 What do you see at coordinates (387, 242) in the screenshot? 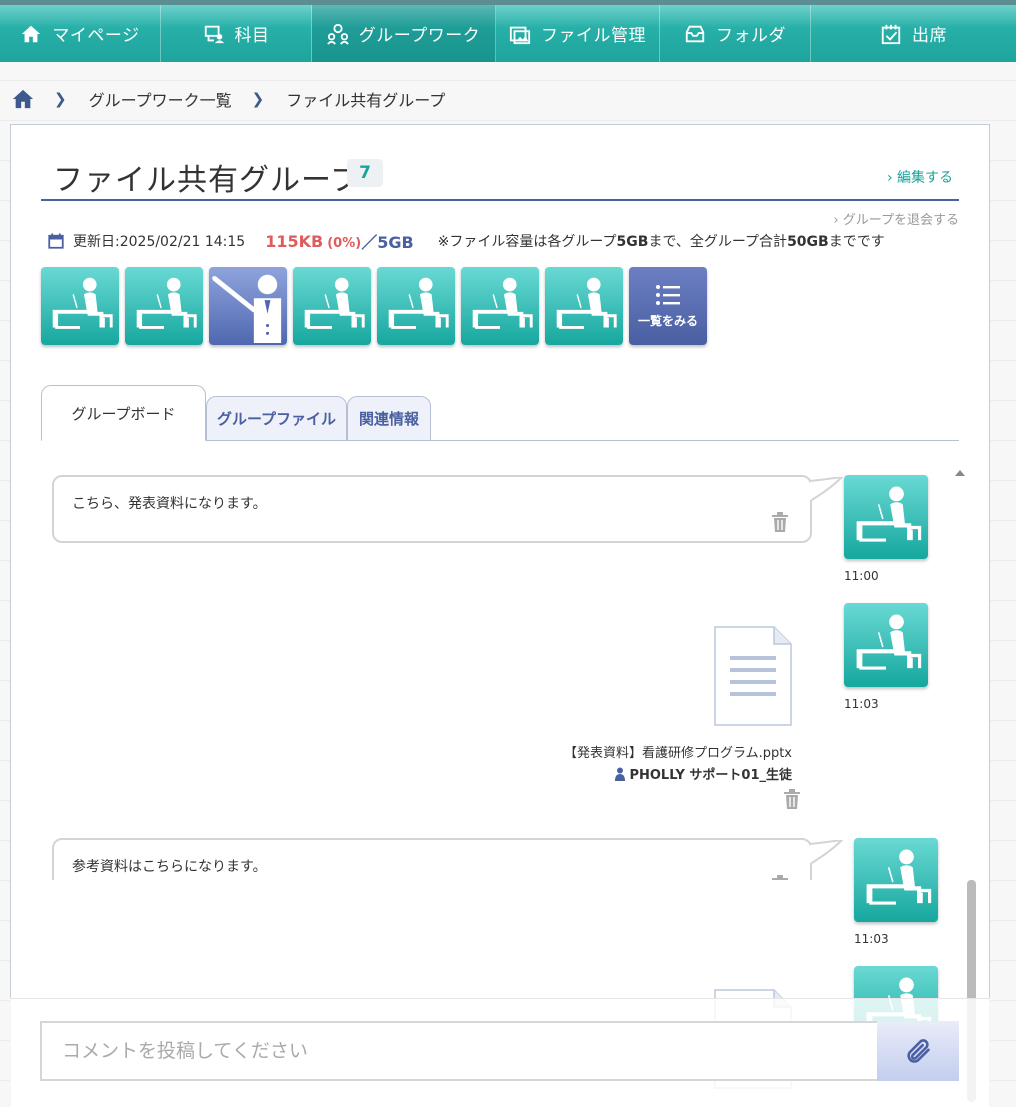
I see `storage-total: ／5GB` at bounding box center [387, 242].